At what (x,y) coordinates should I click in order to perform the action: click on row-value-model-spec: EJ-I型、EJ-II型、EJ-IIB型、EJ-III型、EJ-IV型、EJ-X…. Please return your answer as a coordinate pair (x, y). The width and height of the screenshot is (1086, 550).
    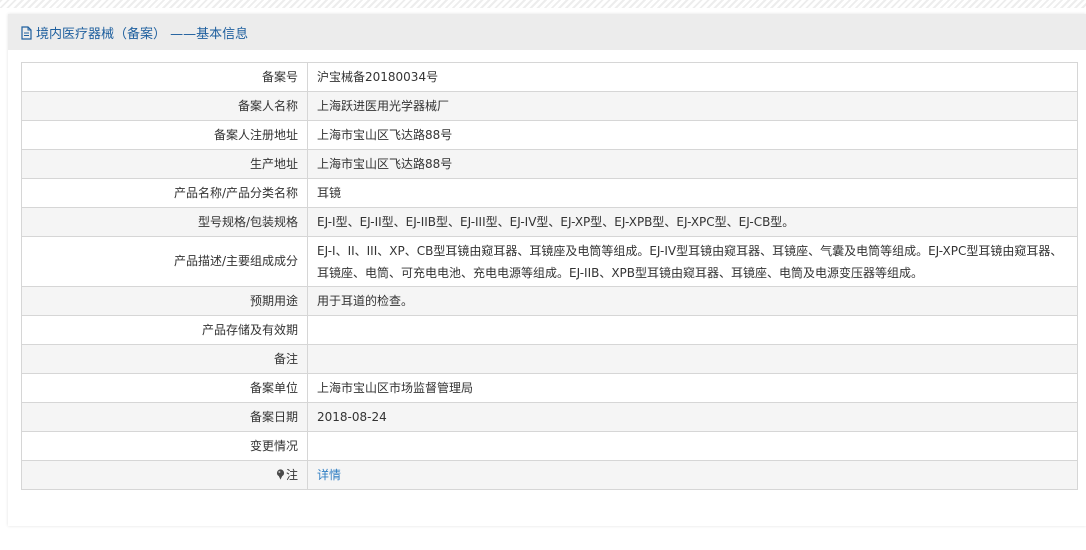
    Looking at the image, I should click on (692, 222).